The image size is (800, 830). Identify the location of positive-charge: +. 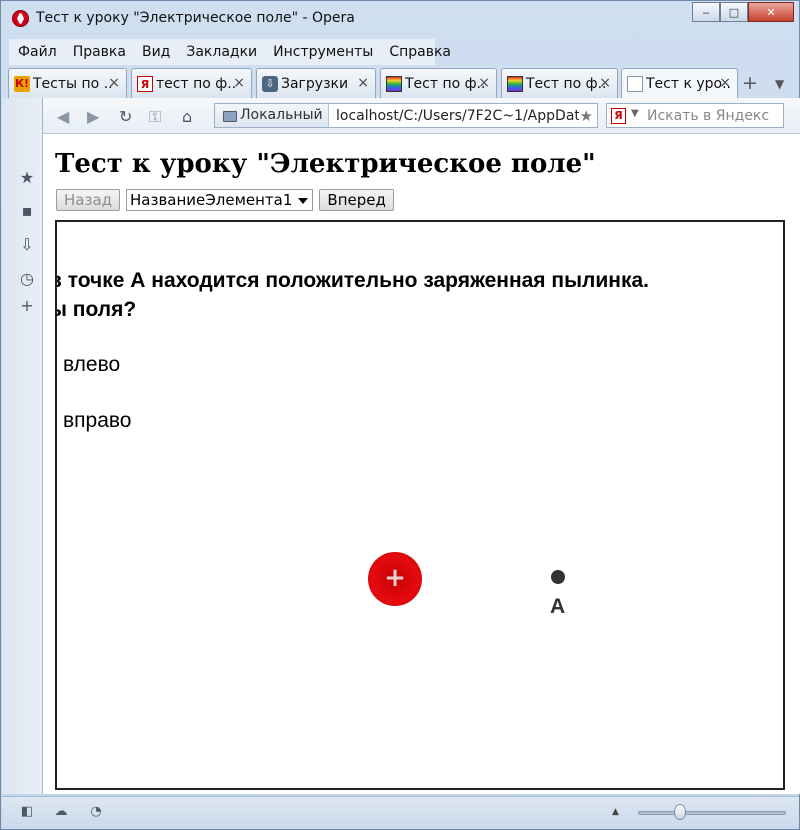
(395, 579).